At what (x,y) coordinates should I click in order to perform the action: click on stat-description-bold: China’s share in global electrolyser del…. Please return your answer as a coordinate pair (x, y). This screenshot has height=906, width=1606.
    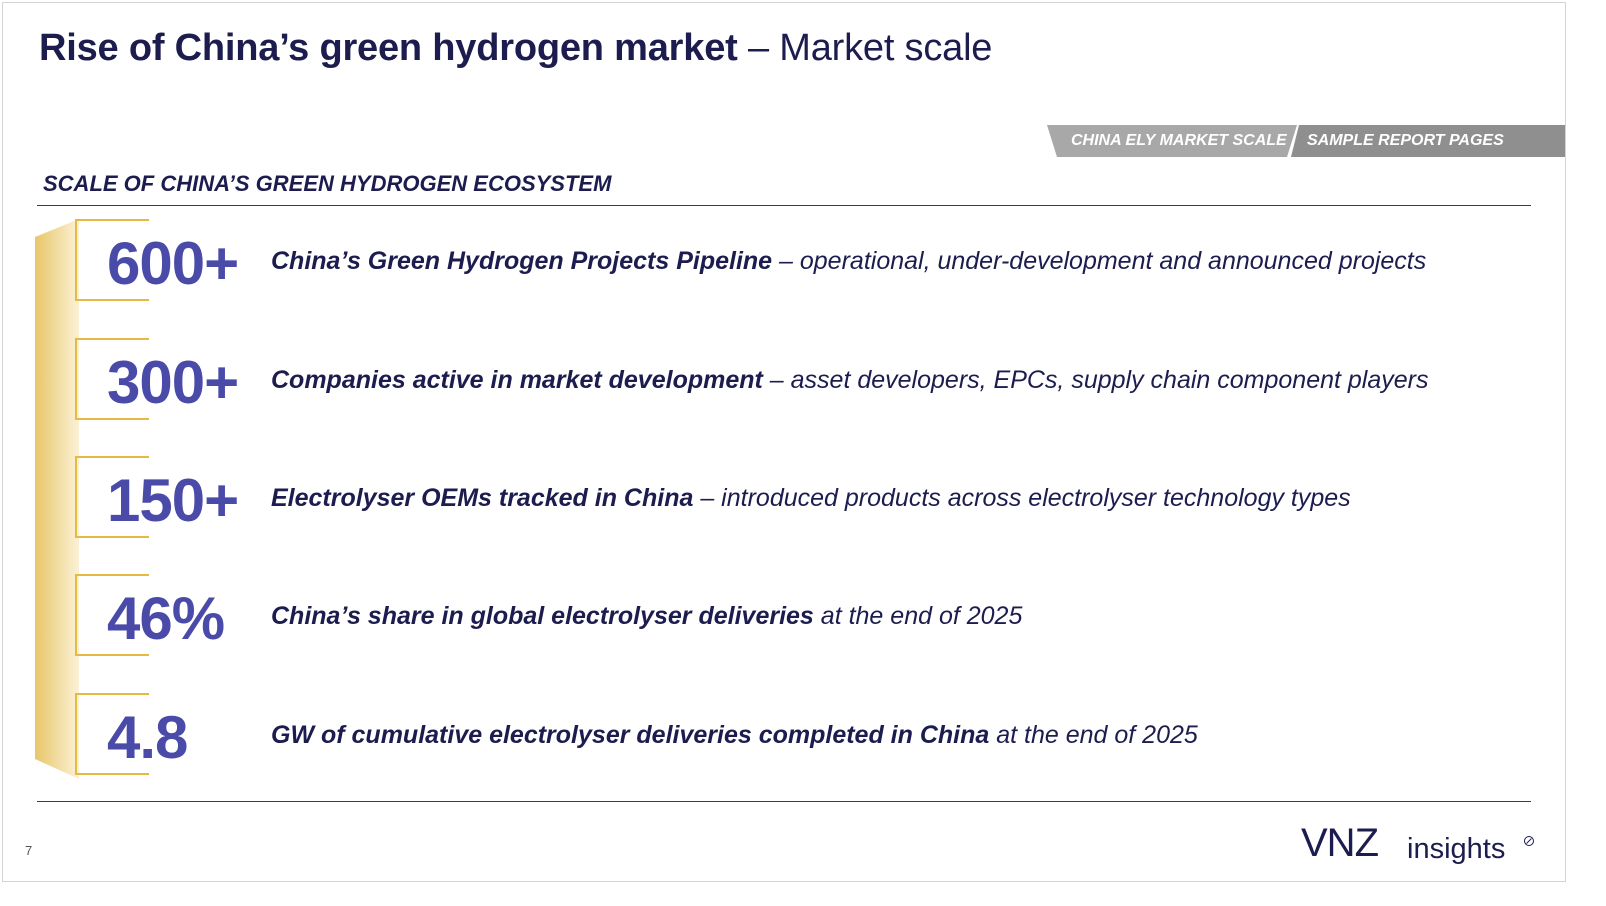
    Looking at the image, I should click on (542, 616).